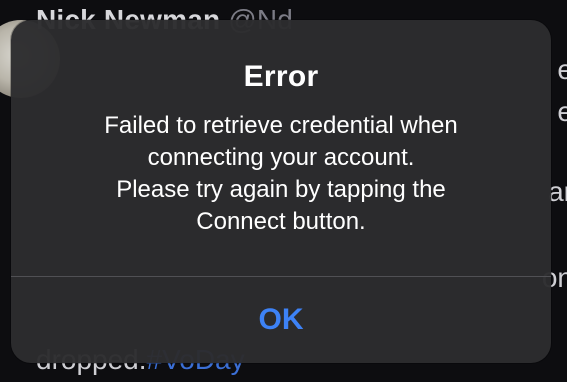 The image size is (567, 382). What do you see at coordinates (281, 125) in the screenshot?
I see `alert-message-line: Failed to retrieve credential when` at bounding box center [281, 125].